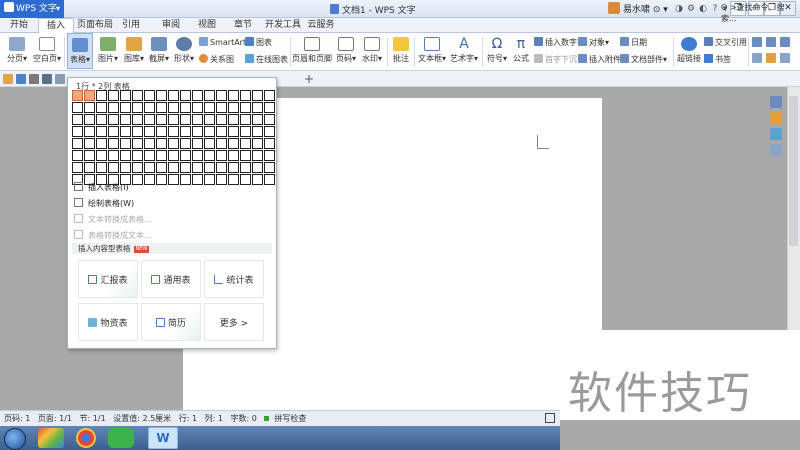  Describe the element at coordinates (234, 279) in the screenshot. I see `statistics-table-card: 统计表` at that location.